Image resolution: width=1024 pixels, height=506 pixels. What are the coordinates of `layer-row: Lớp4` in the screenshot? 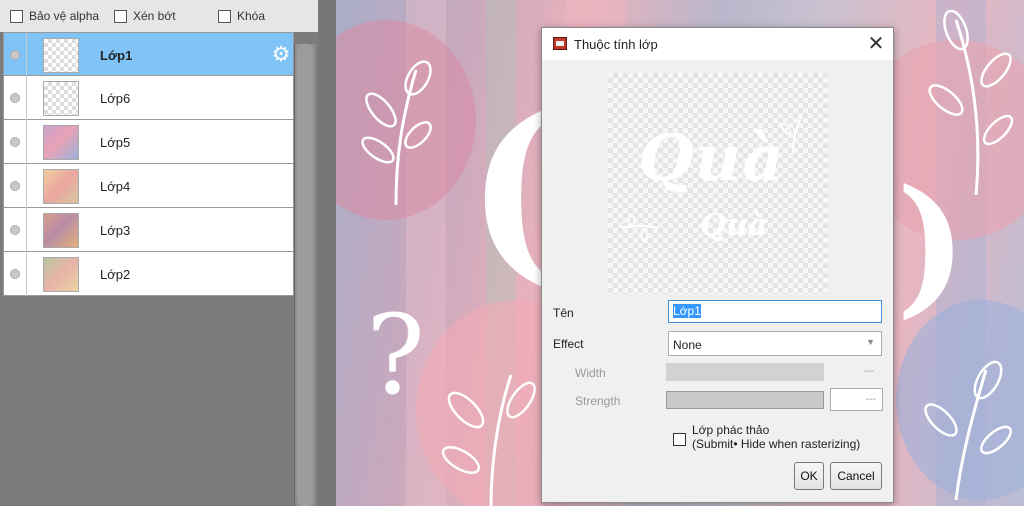 It's located at (148, 186).